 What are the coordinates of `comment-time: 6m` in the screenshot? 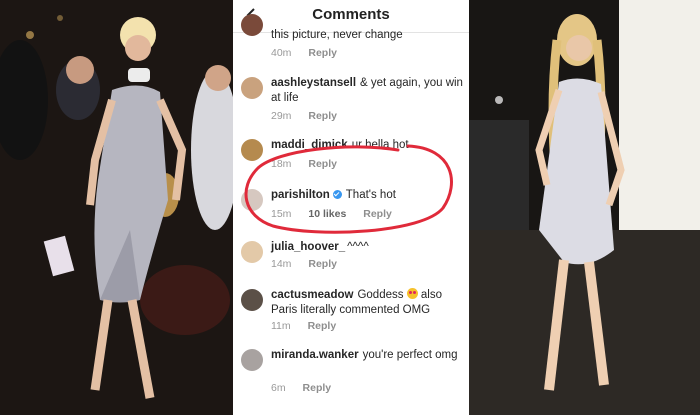 It's located at (278, 388).